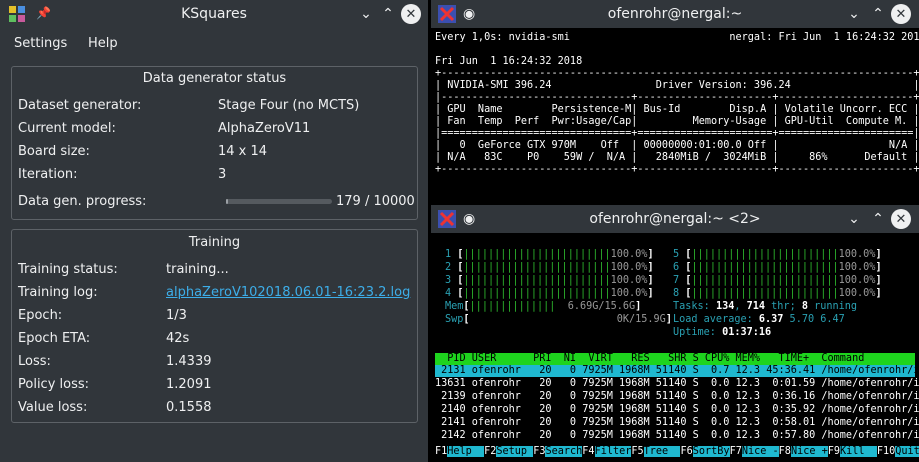 This screenshot has height=462, width=919. What do you see at coordinates (189, 361) in the screenshot?
I see `row-value: 1.4339` at bounding box center [189, 361].